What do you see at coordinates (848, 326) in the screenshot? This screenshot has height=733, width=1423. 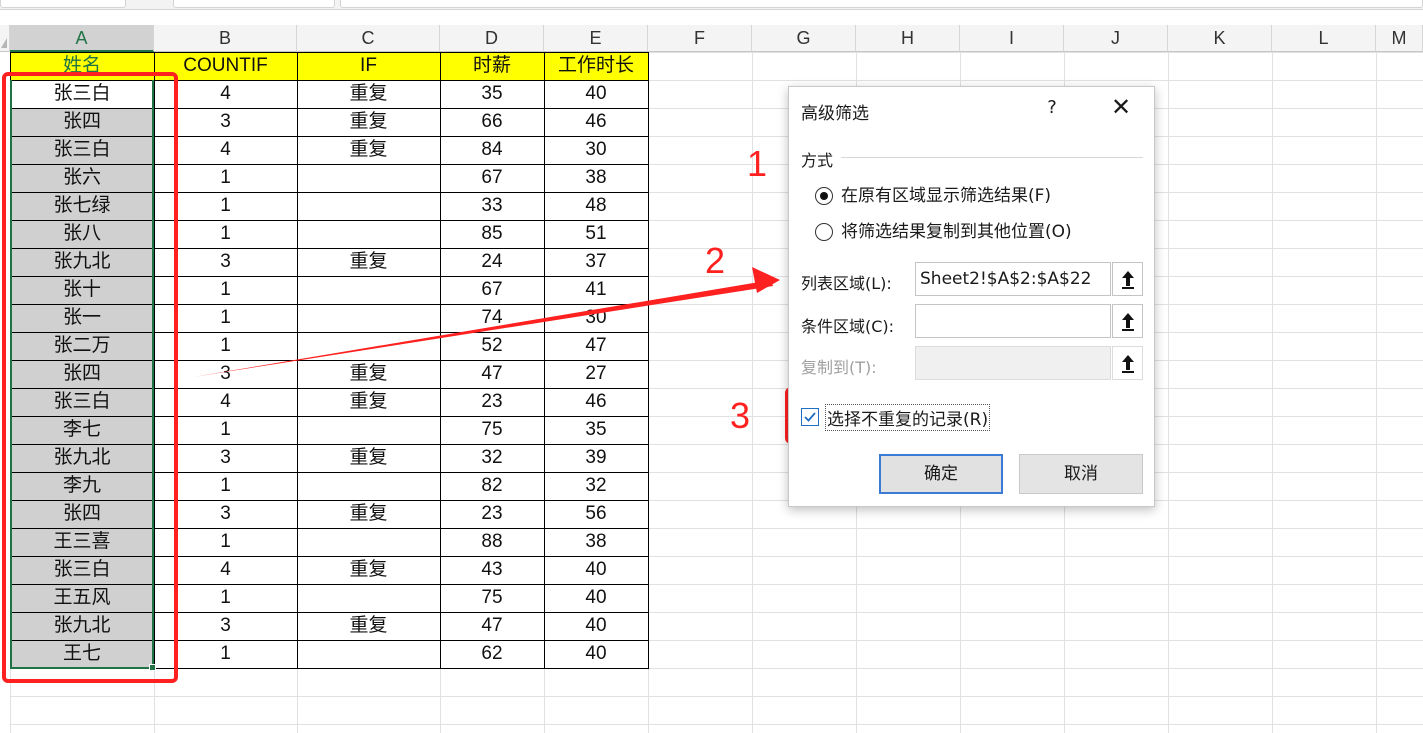 I see `criteria-range-label: 条件区域(C):` at bounding box center [848, 326].